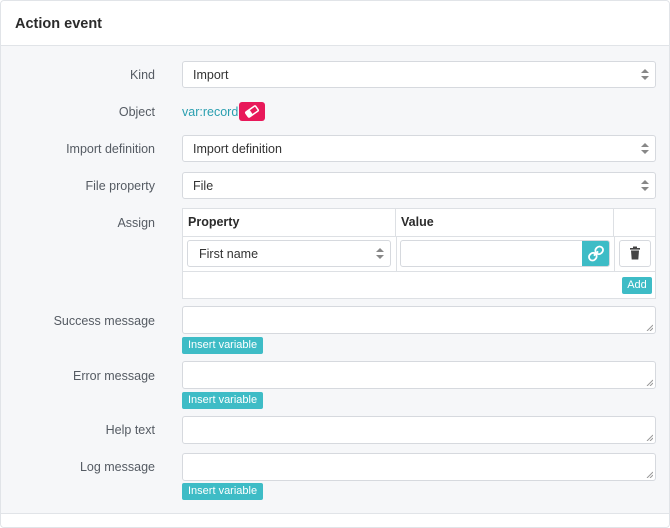 This screenshot has height=528, width=670. I want to click on help-text-textarea, so click(419, 430).